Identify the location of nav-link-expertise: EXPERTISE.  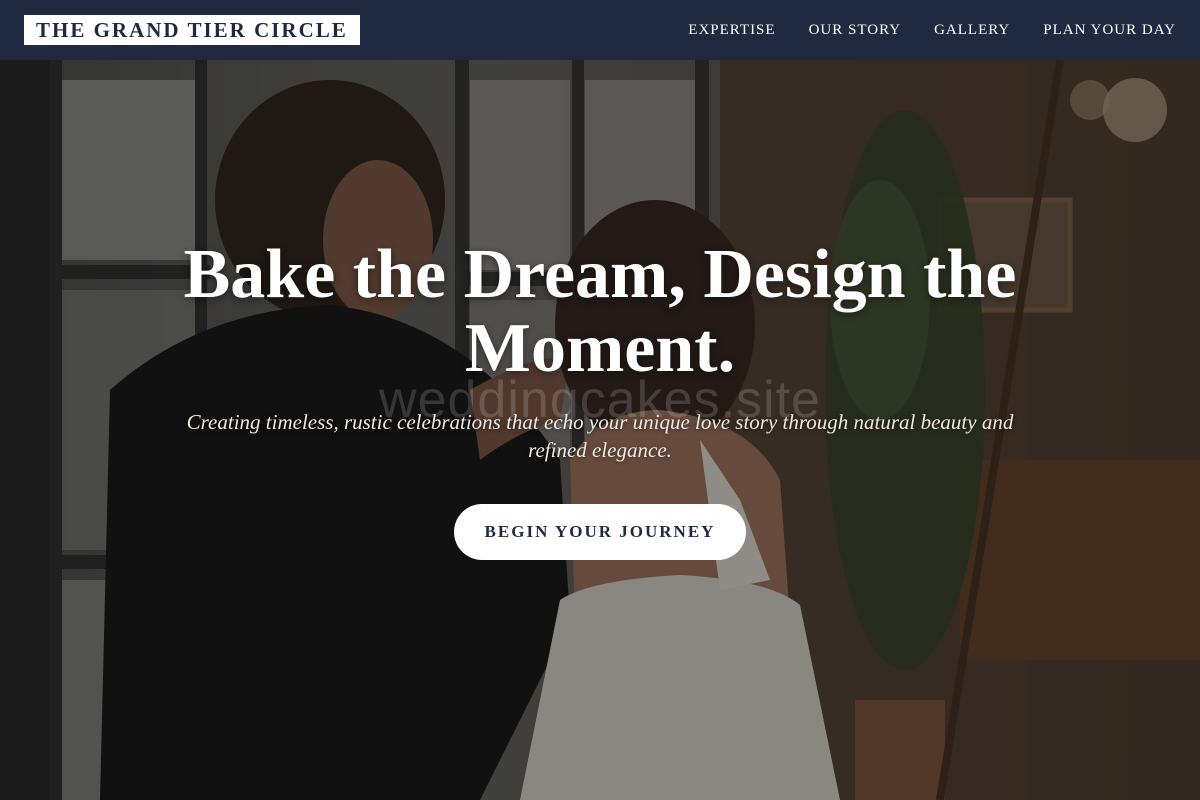
(731, 30).